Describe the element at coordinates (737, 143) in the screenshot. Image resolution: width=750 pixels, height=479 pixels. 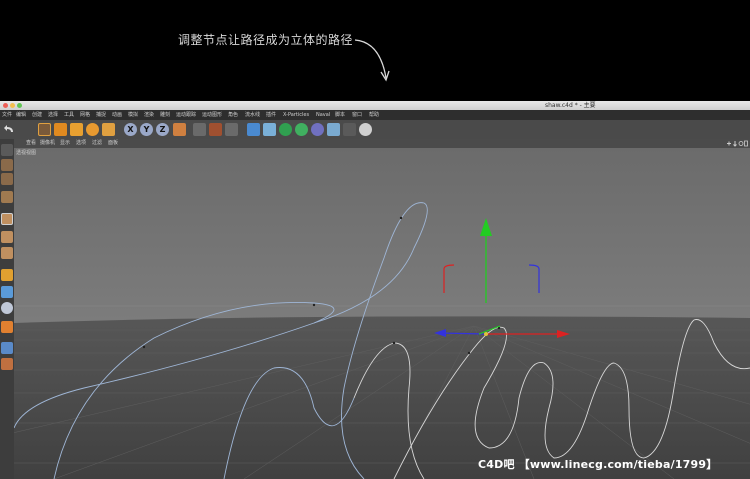
I see `viewport-nav-icons` at that location.